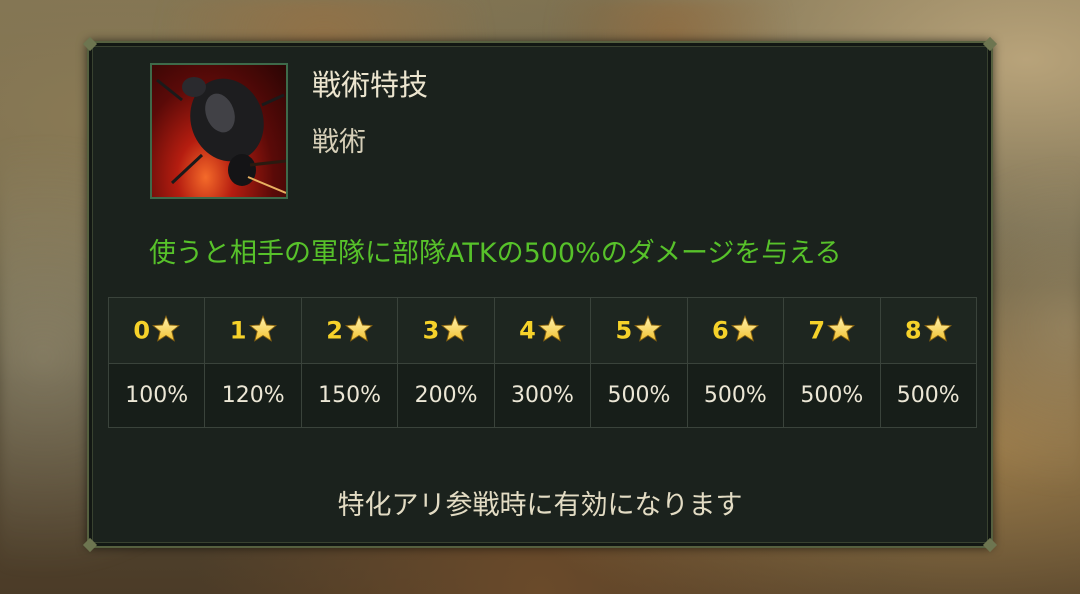  Describe the element at coordinates (253, 395) in the screenshot. I see `value-cell: 120%` at that location.